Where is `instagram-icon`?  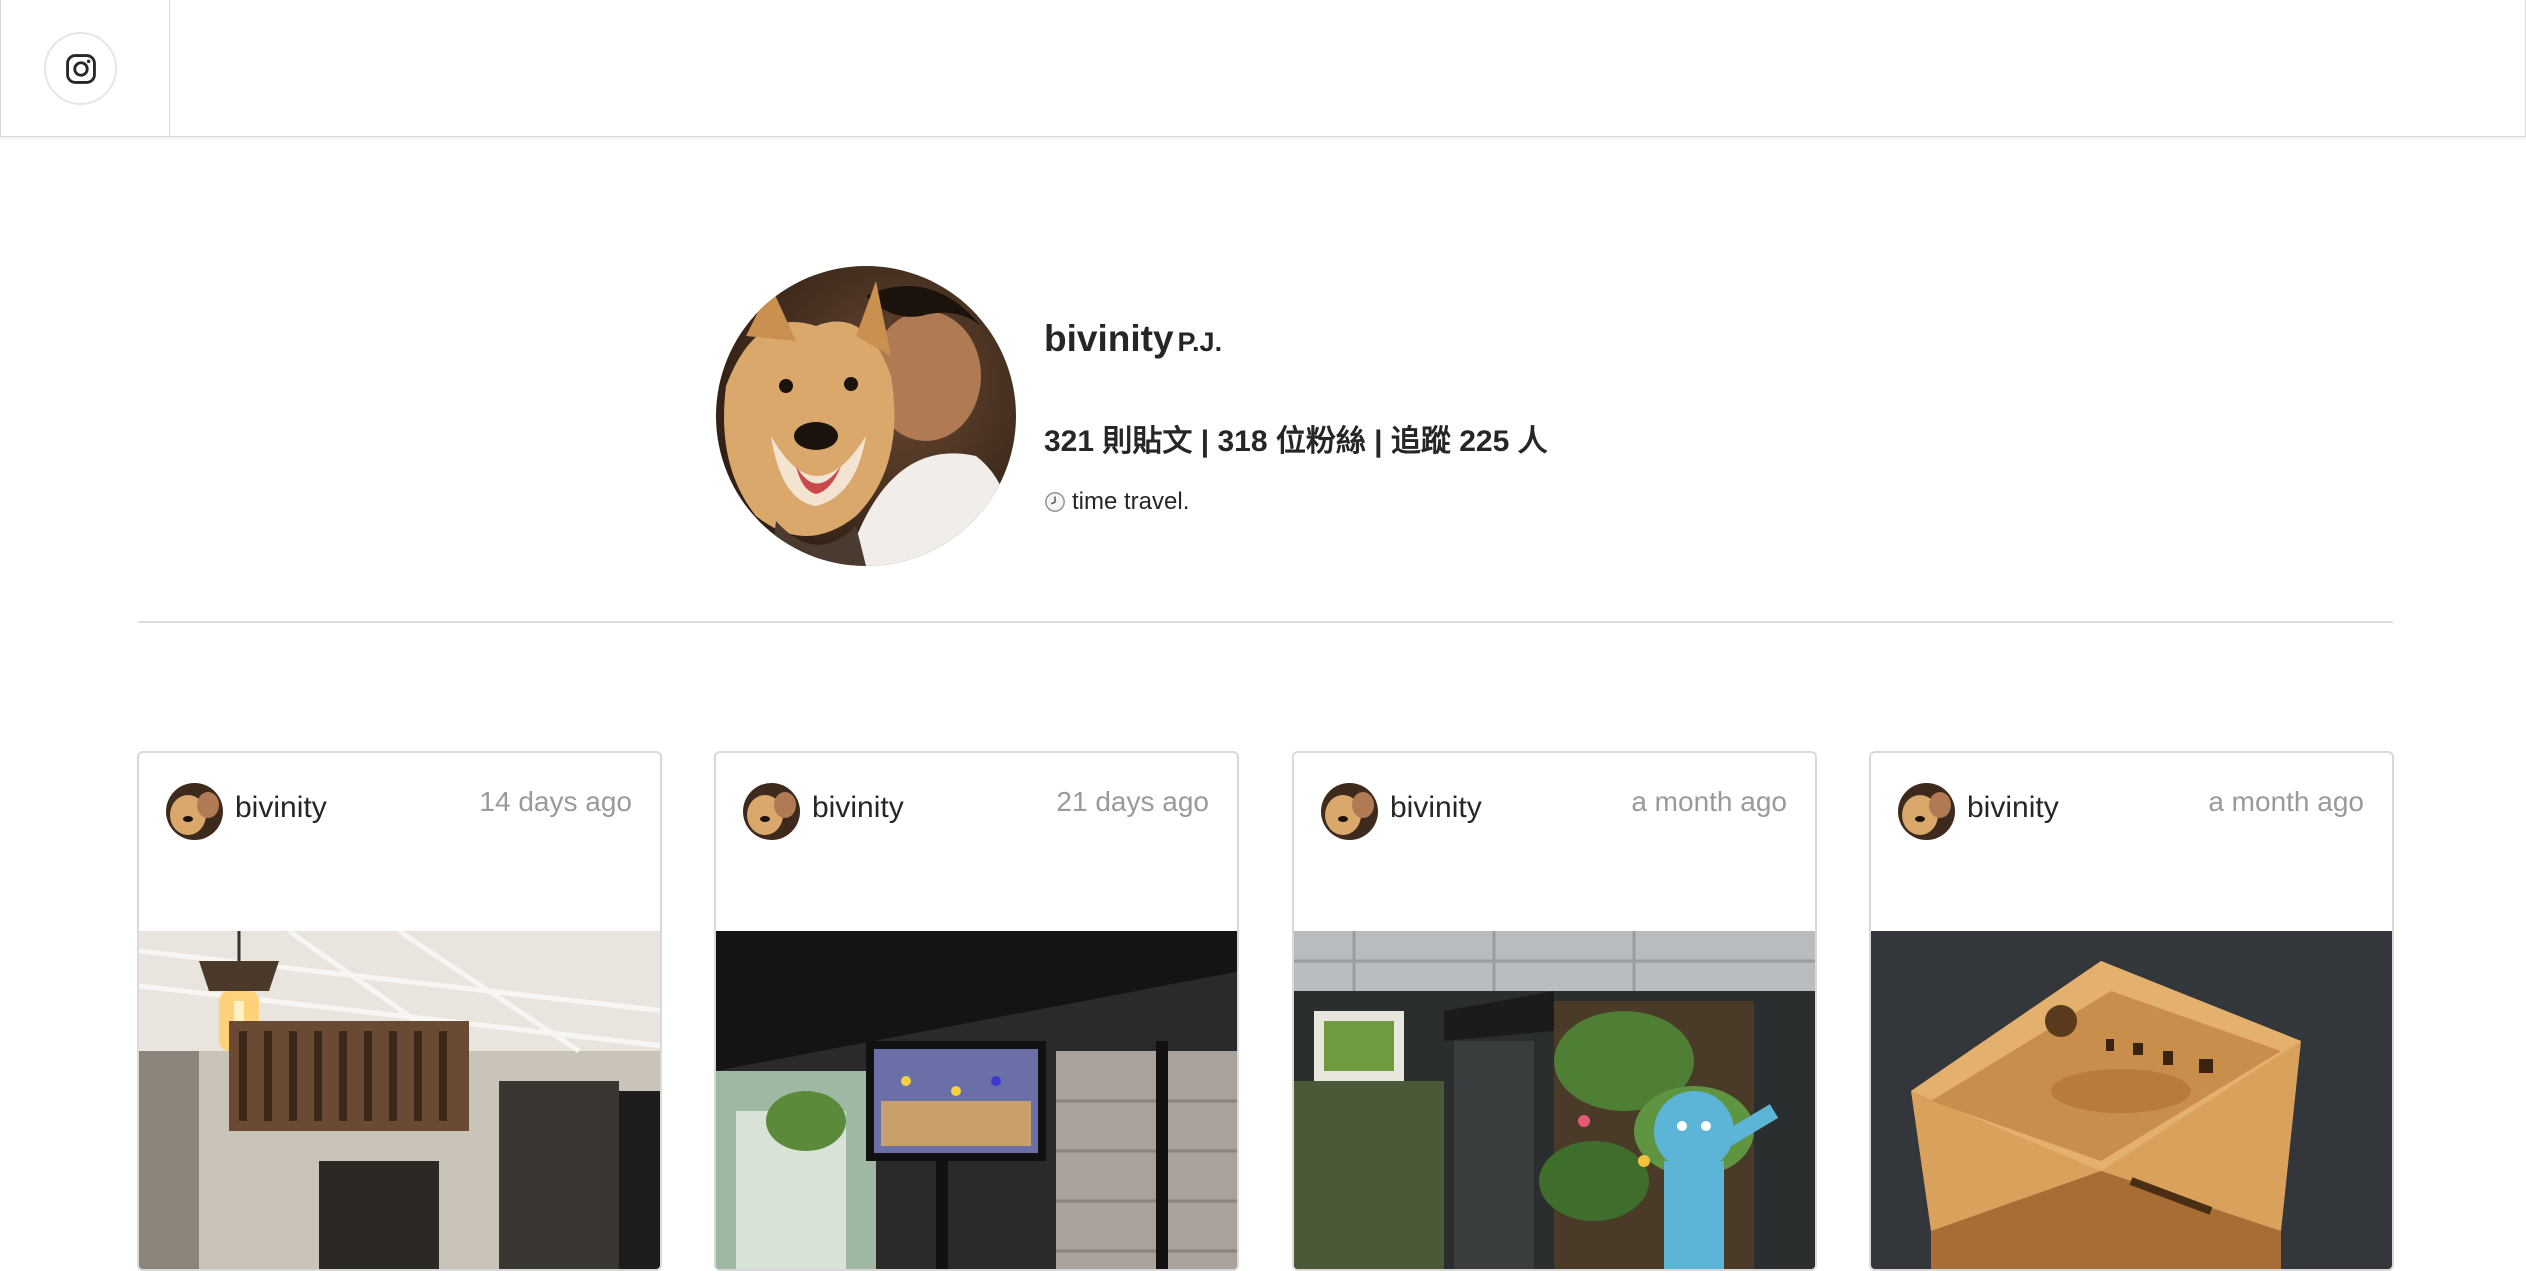 instagram-icon is located at coordinates (80, 68).